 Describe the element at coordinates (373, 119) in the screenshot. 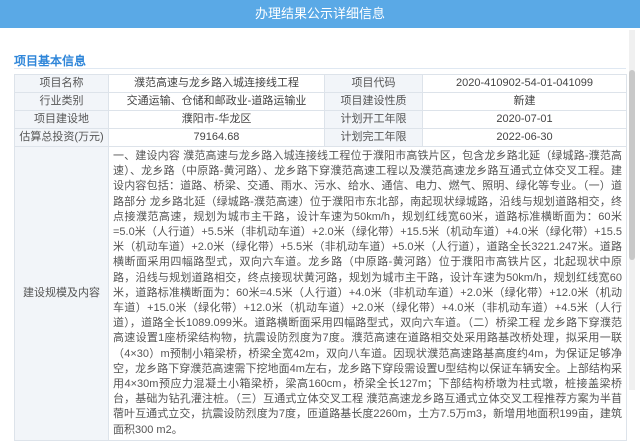

I see `start-year-label: 计划开工年限` at that location.